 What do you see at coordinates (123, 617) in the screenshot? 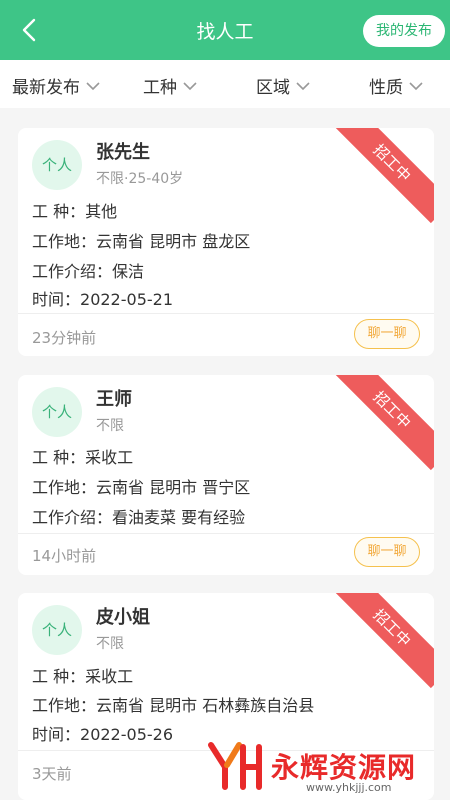
I see `poster-name: 皮小姐` at bounding box center [123, 617].